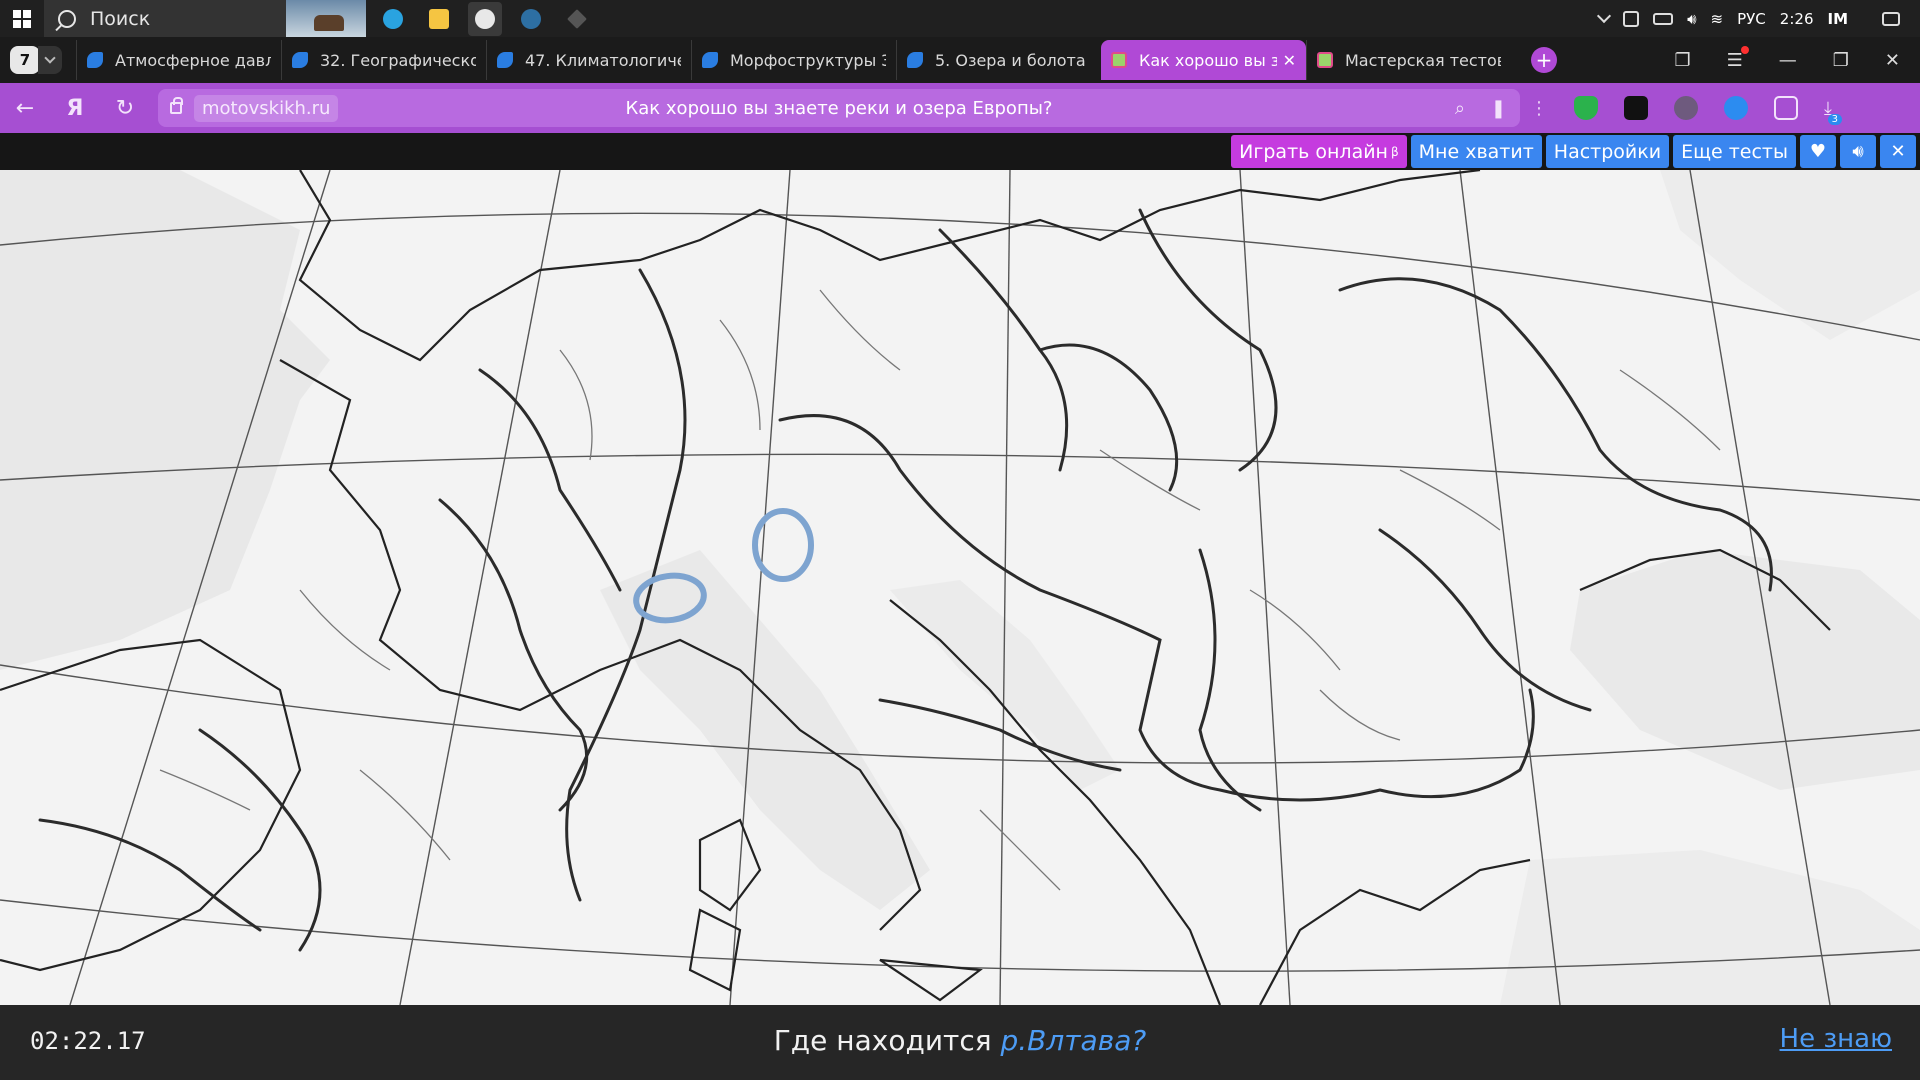  What do you see at coordinates (25, 108) in the screenshot?
I see `back-button: ←` at bounding box center [25, 108].